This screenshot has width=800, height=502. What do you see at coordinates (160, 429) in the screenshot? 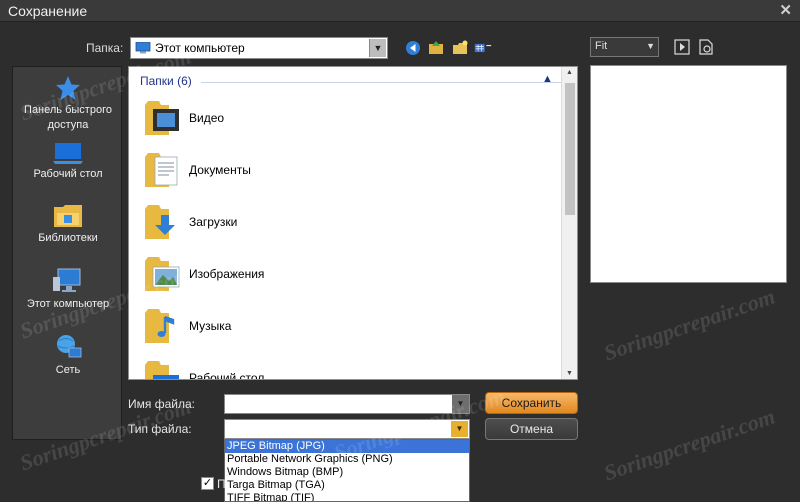
I see `filetype-label: Тип файла:` at bounding box center [160, 429].